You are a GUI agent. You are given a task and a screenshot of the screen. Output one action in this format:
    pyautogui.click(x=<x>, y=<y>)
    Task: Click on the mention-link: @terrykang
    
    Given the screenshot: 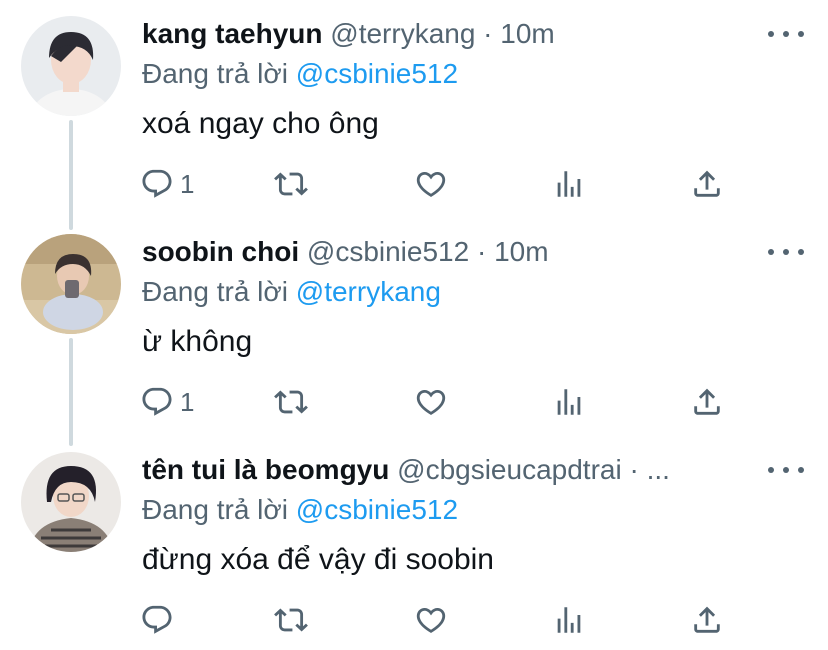 What is the action you would take?
    pyautogui.click(x=368, y=291)
    